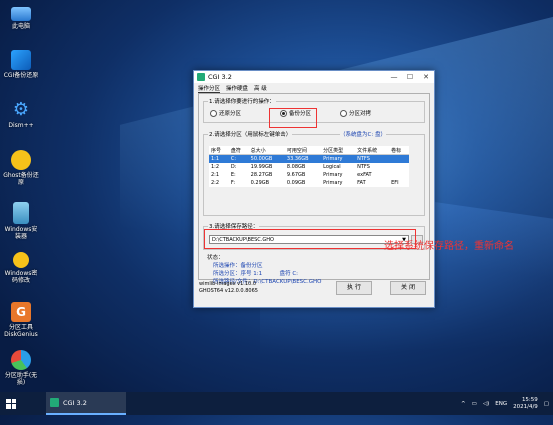 Image resolution: width=553 pixels, height=425 pixels. I want to click on close-button: 关 闭, so click(408, 288).